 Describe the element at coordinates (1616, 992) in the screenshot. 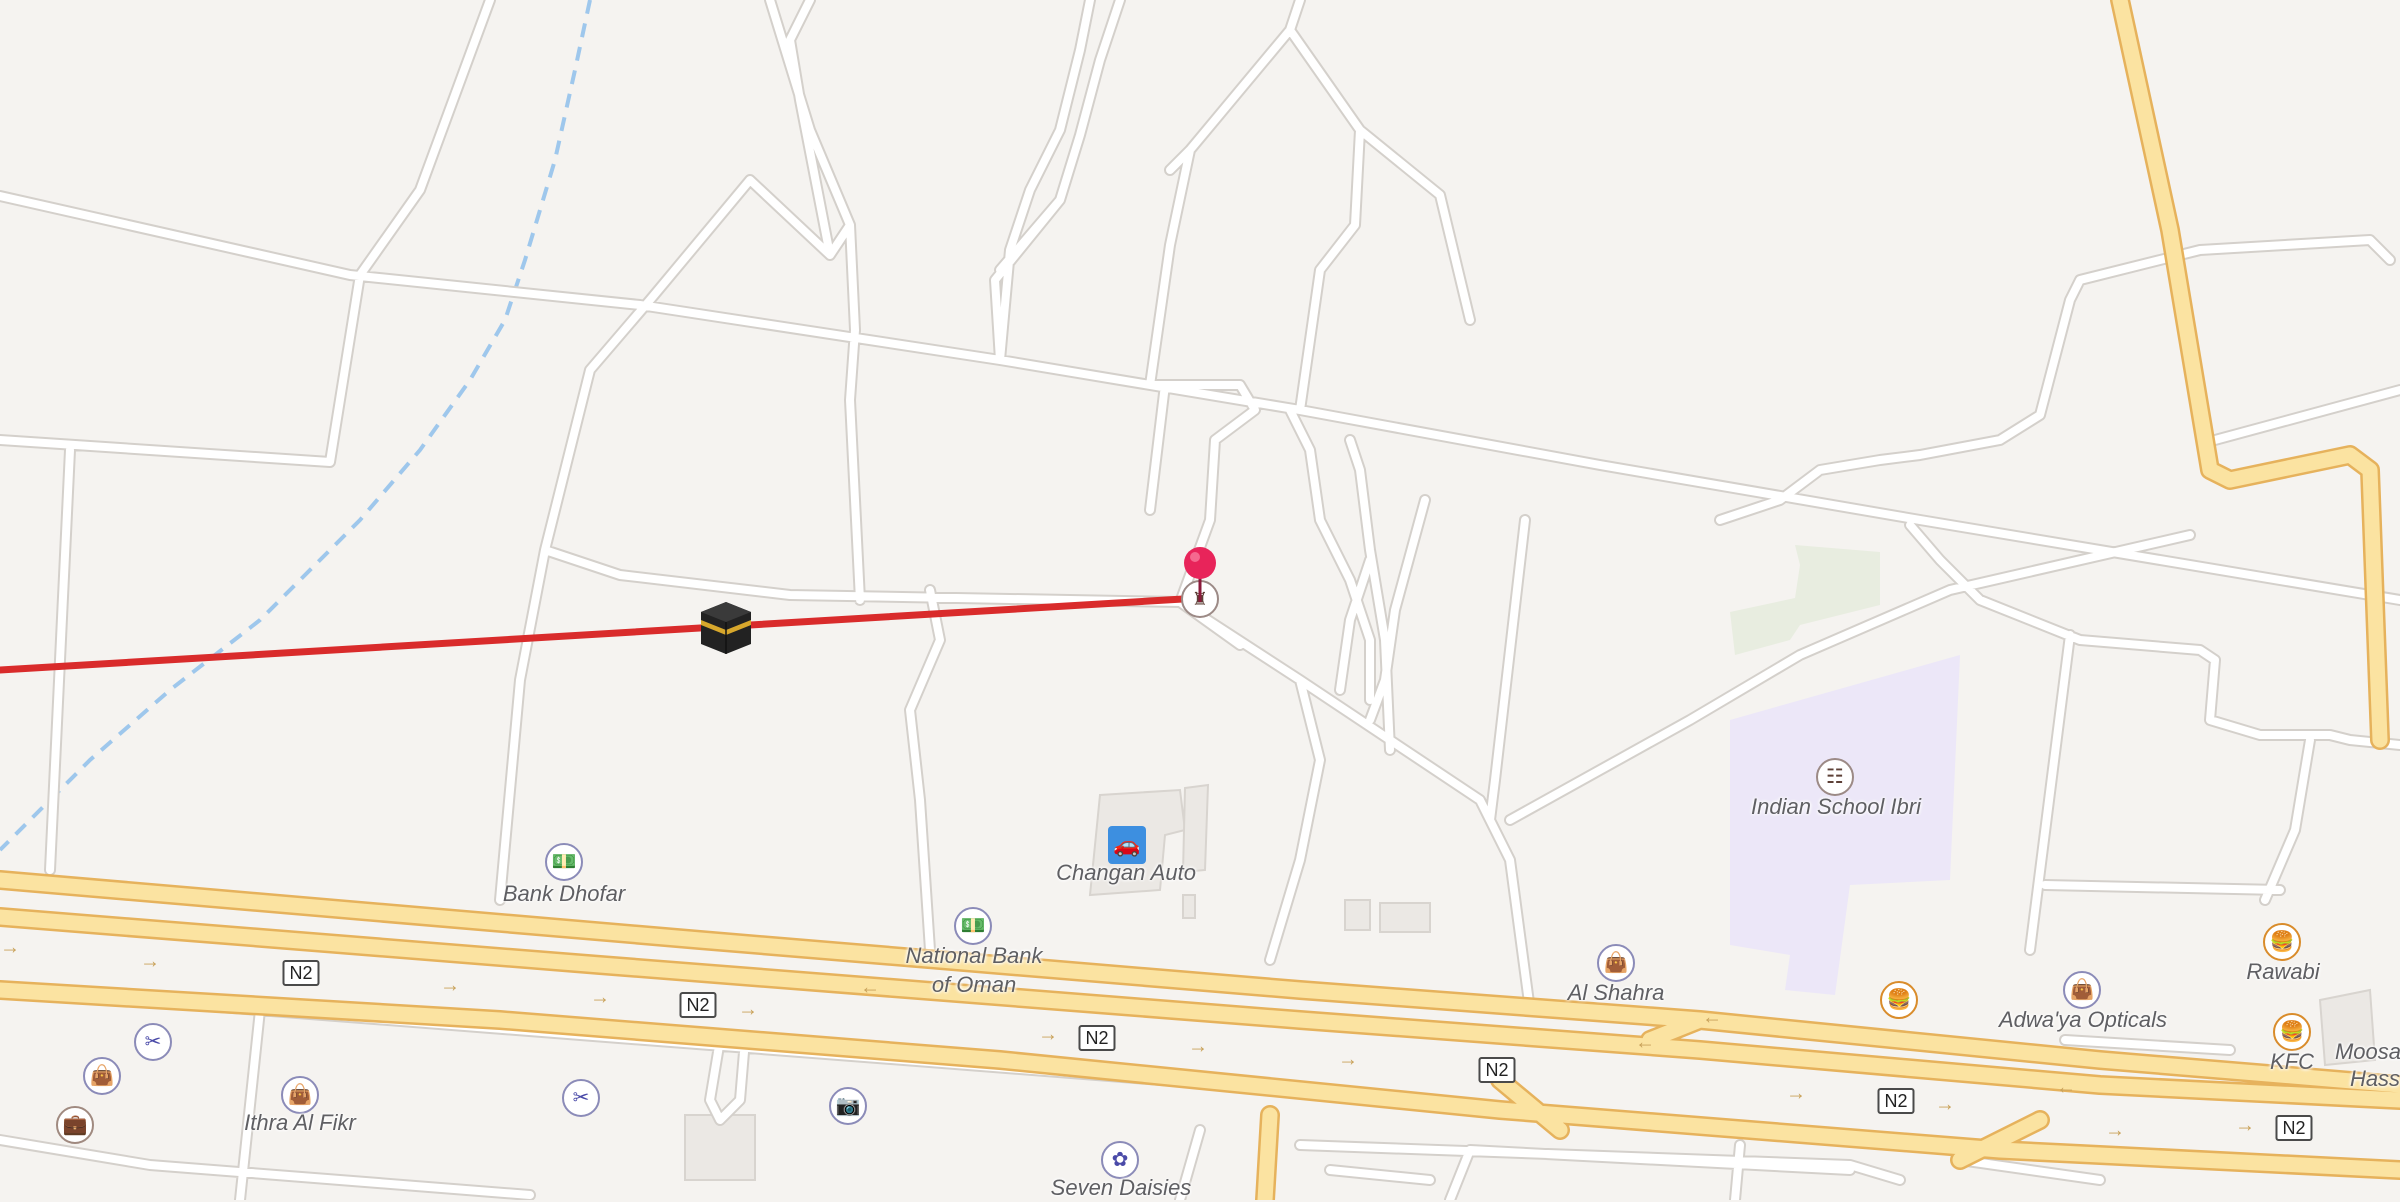

I see `label-al-shahra: Al Shahra` at that location.